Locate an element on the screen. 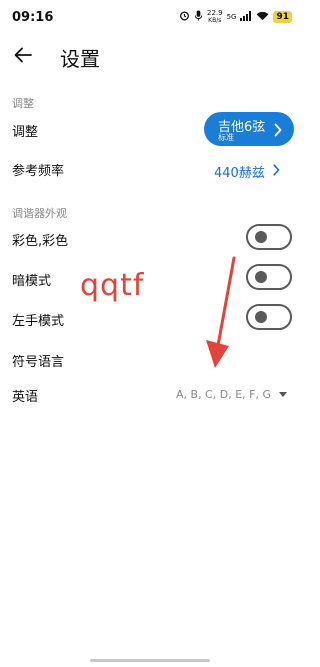  language-label: 英语 is located at coordinates (25, 397).